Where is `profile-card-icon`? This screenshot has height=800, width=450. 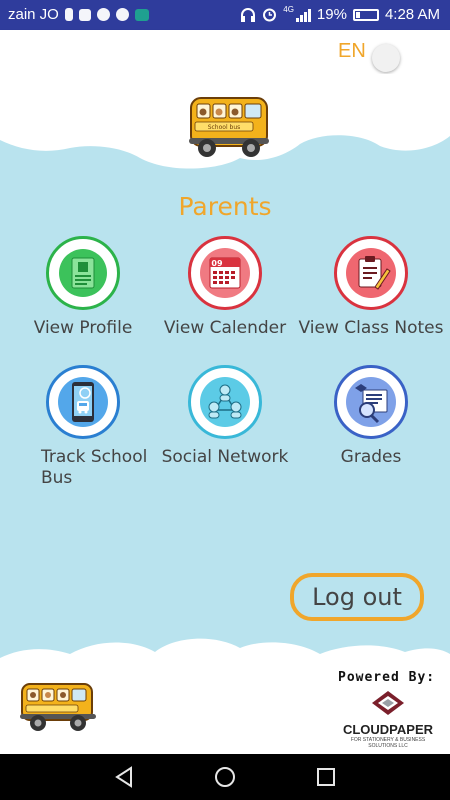
profile-card-icon is located at coordinates (83, 273).